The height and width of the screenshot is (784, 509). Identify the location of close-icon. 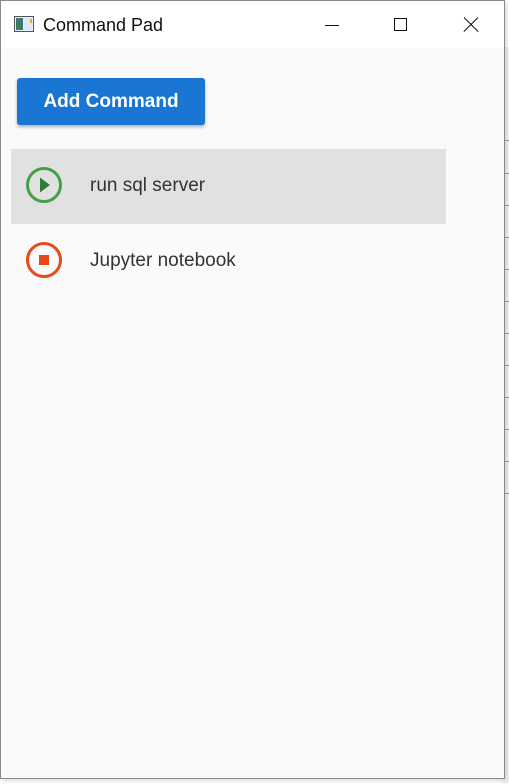
(471, 25).